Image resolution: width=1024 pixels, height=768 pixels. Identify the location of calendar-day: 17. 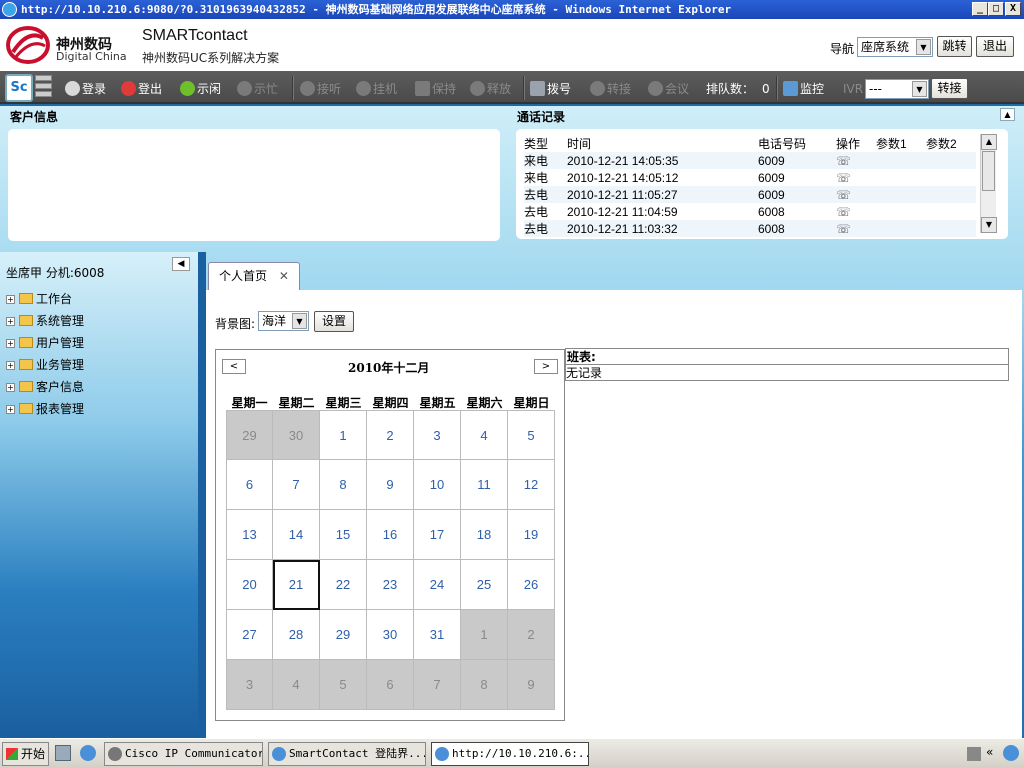
(437, 535).